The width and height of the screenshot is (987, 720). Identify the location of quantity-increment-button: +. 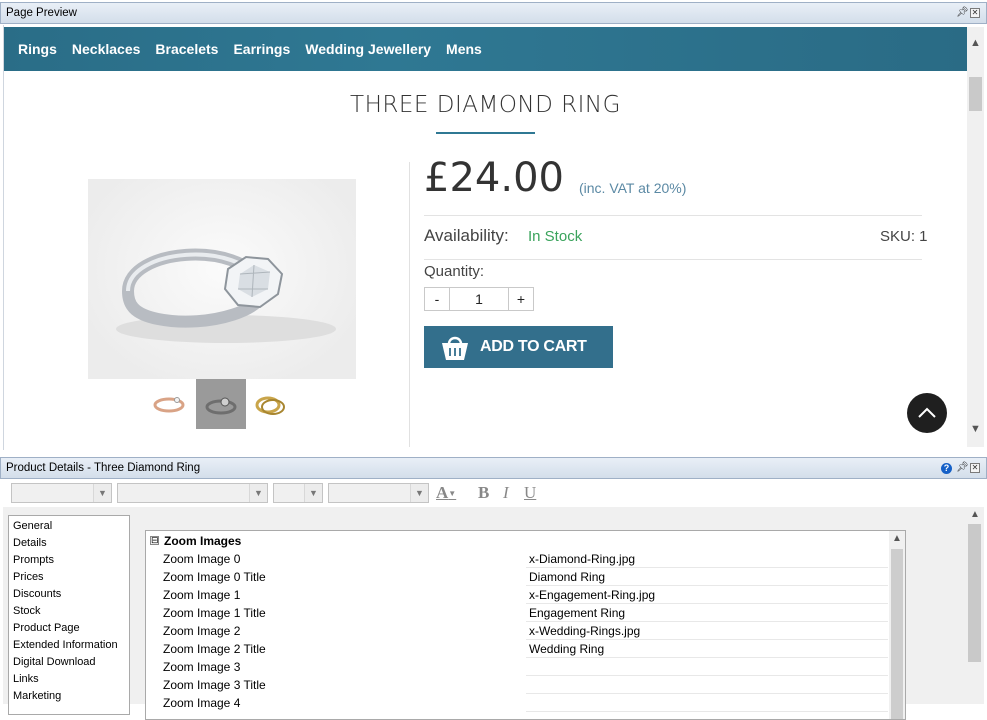
(521, 299).